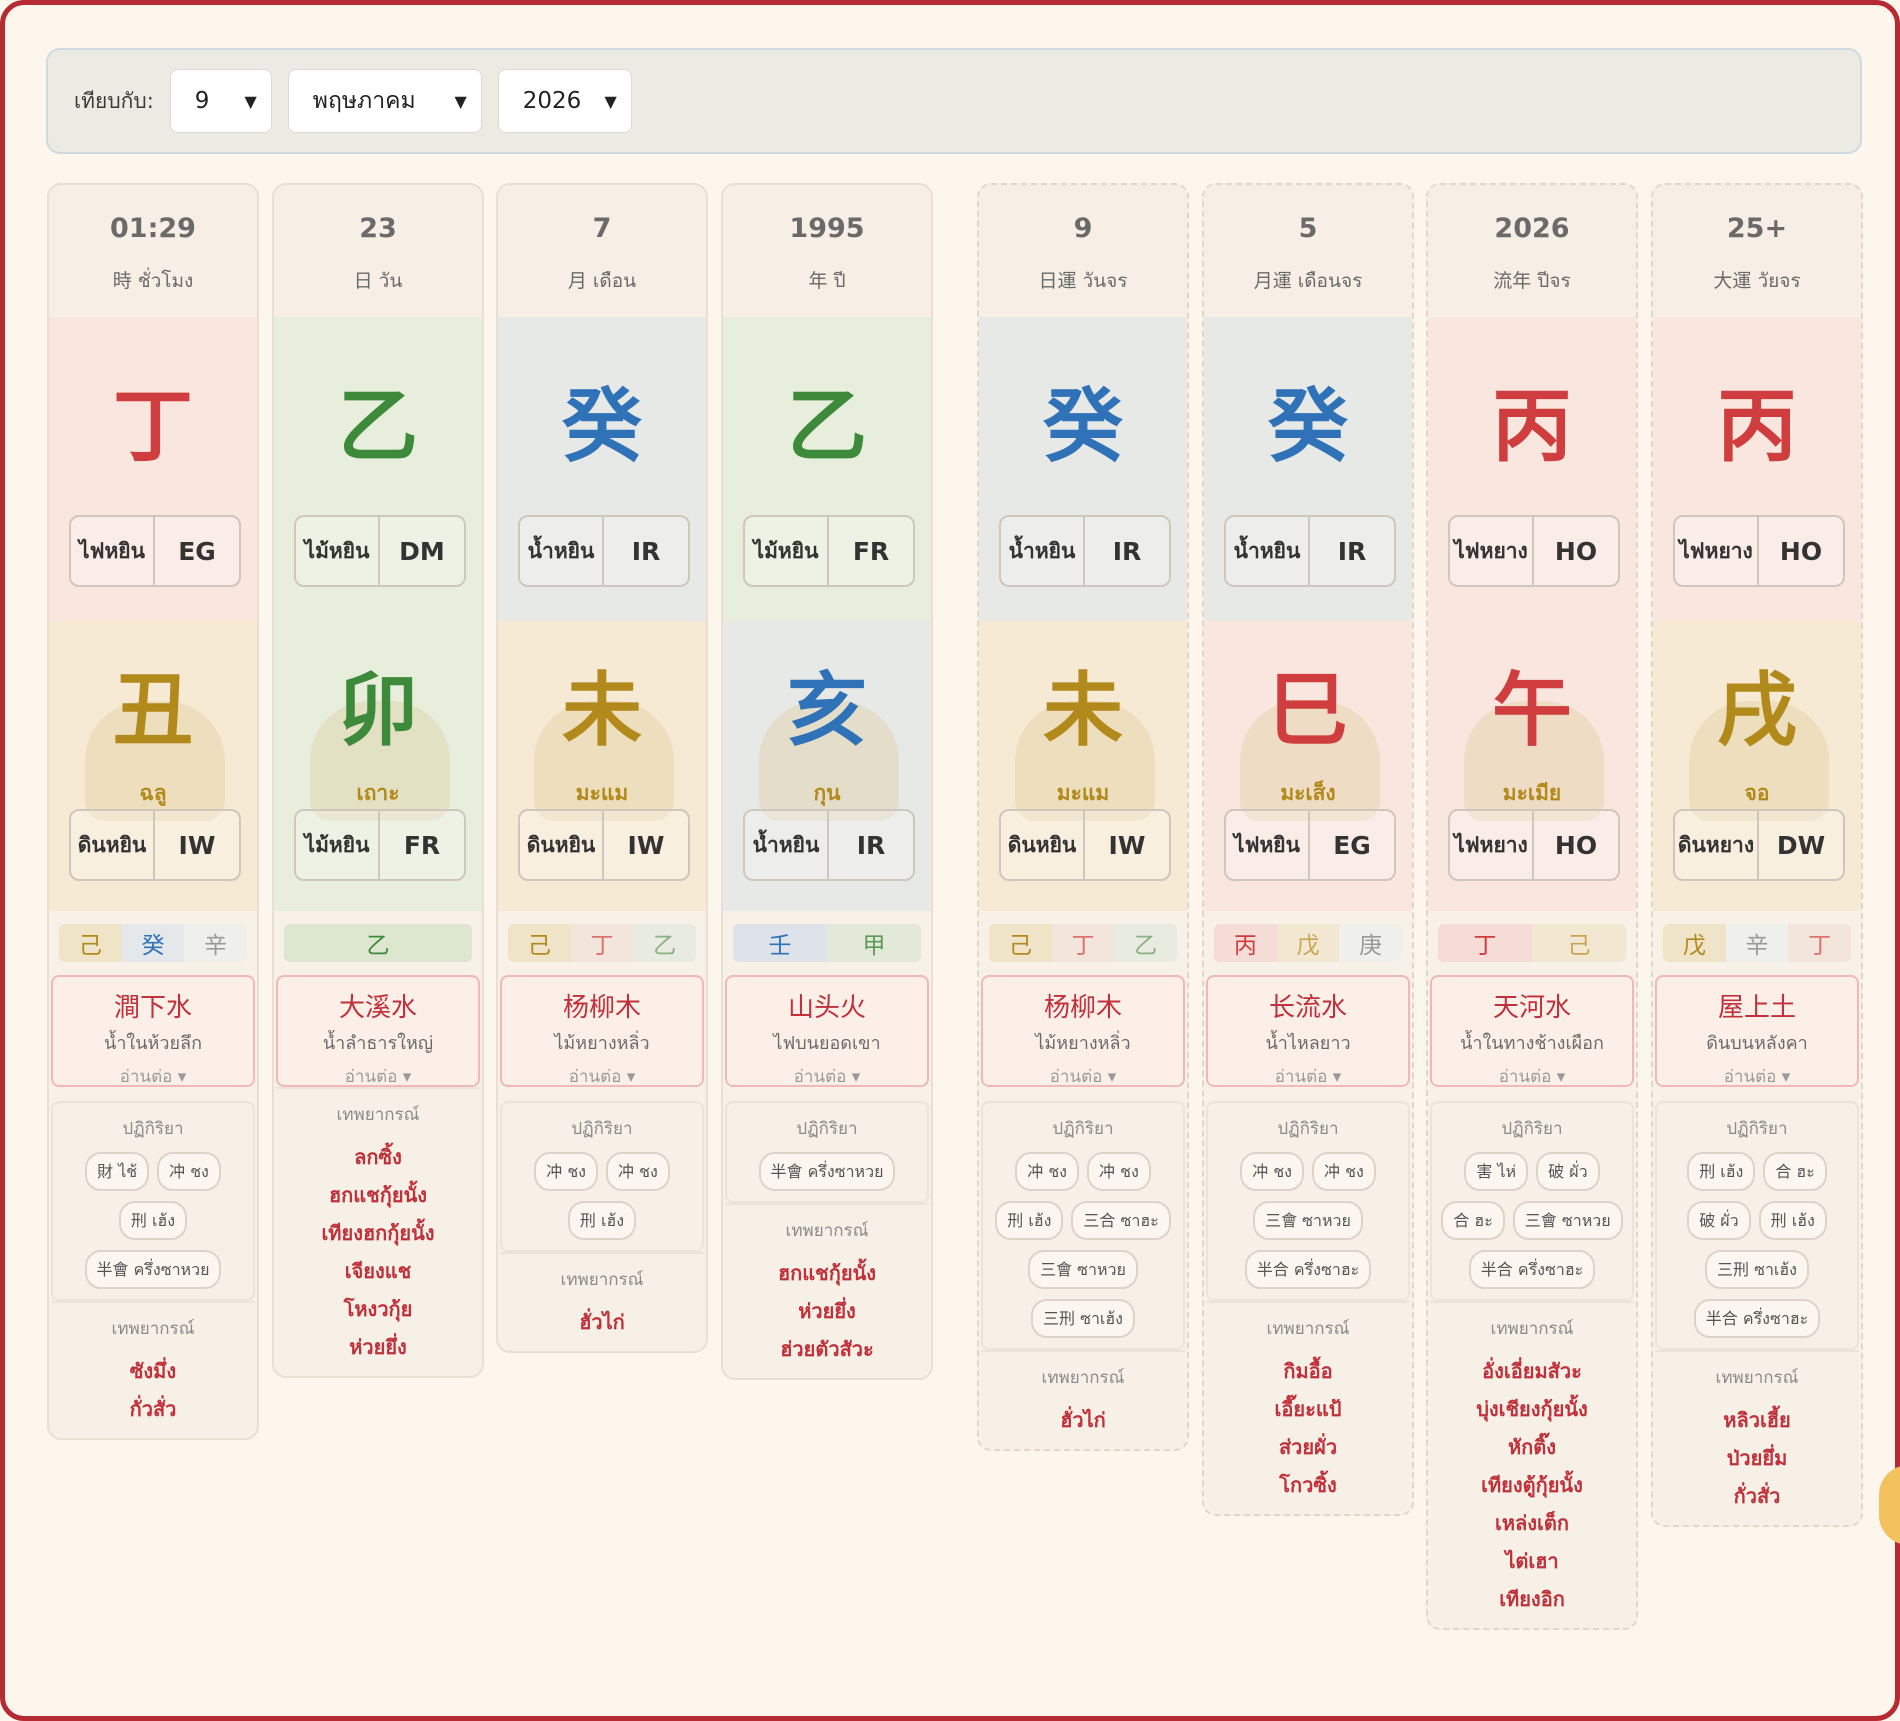 This screenshot has height=1721, width=1900. I want to click on prediction-item: เทียงอิก, so click(1532, 1599).